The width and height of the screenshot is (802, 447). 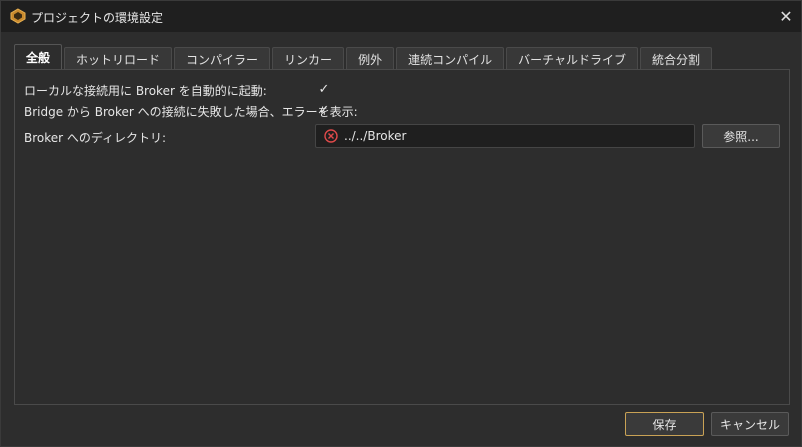 I want to click on show-error-checkbox: ✓, so click(x=324, y=110).